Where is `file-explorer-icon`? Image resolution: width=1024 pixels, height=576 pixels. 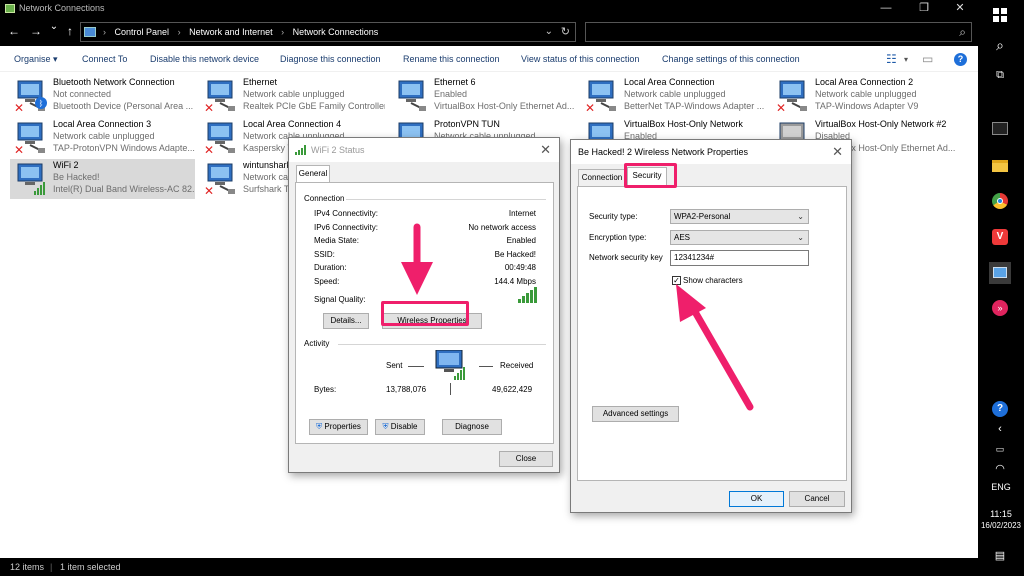 file-explorer-icon is located at coordinates (1000, 166).